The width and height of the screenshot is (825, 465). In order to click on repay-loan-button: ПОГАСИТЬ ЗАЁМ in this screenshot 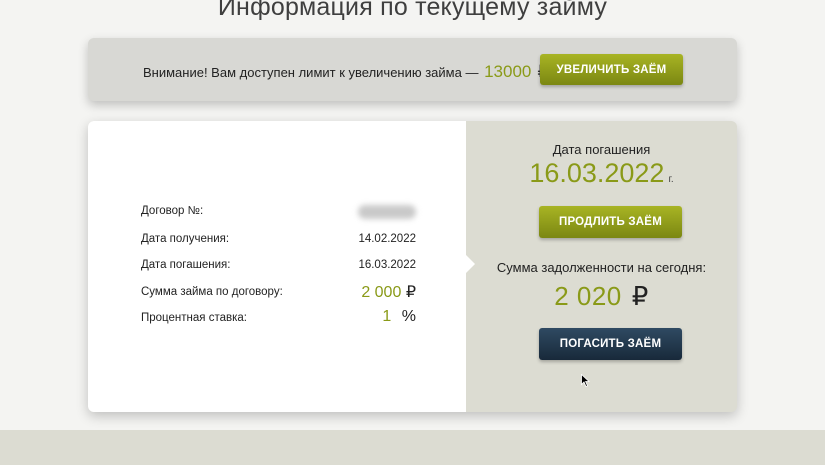, I will do `click(610, 344)`.